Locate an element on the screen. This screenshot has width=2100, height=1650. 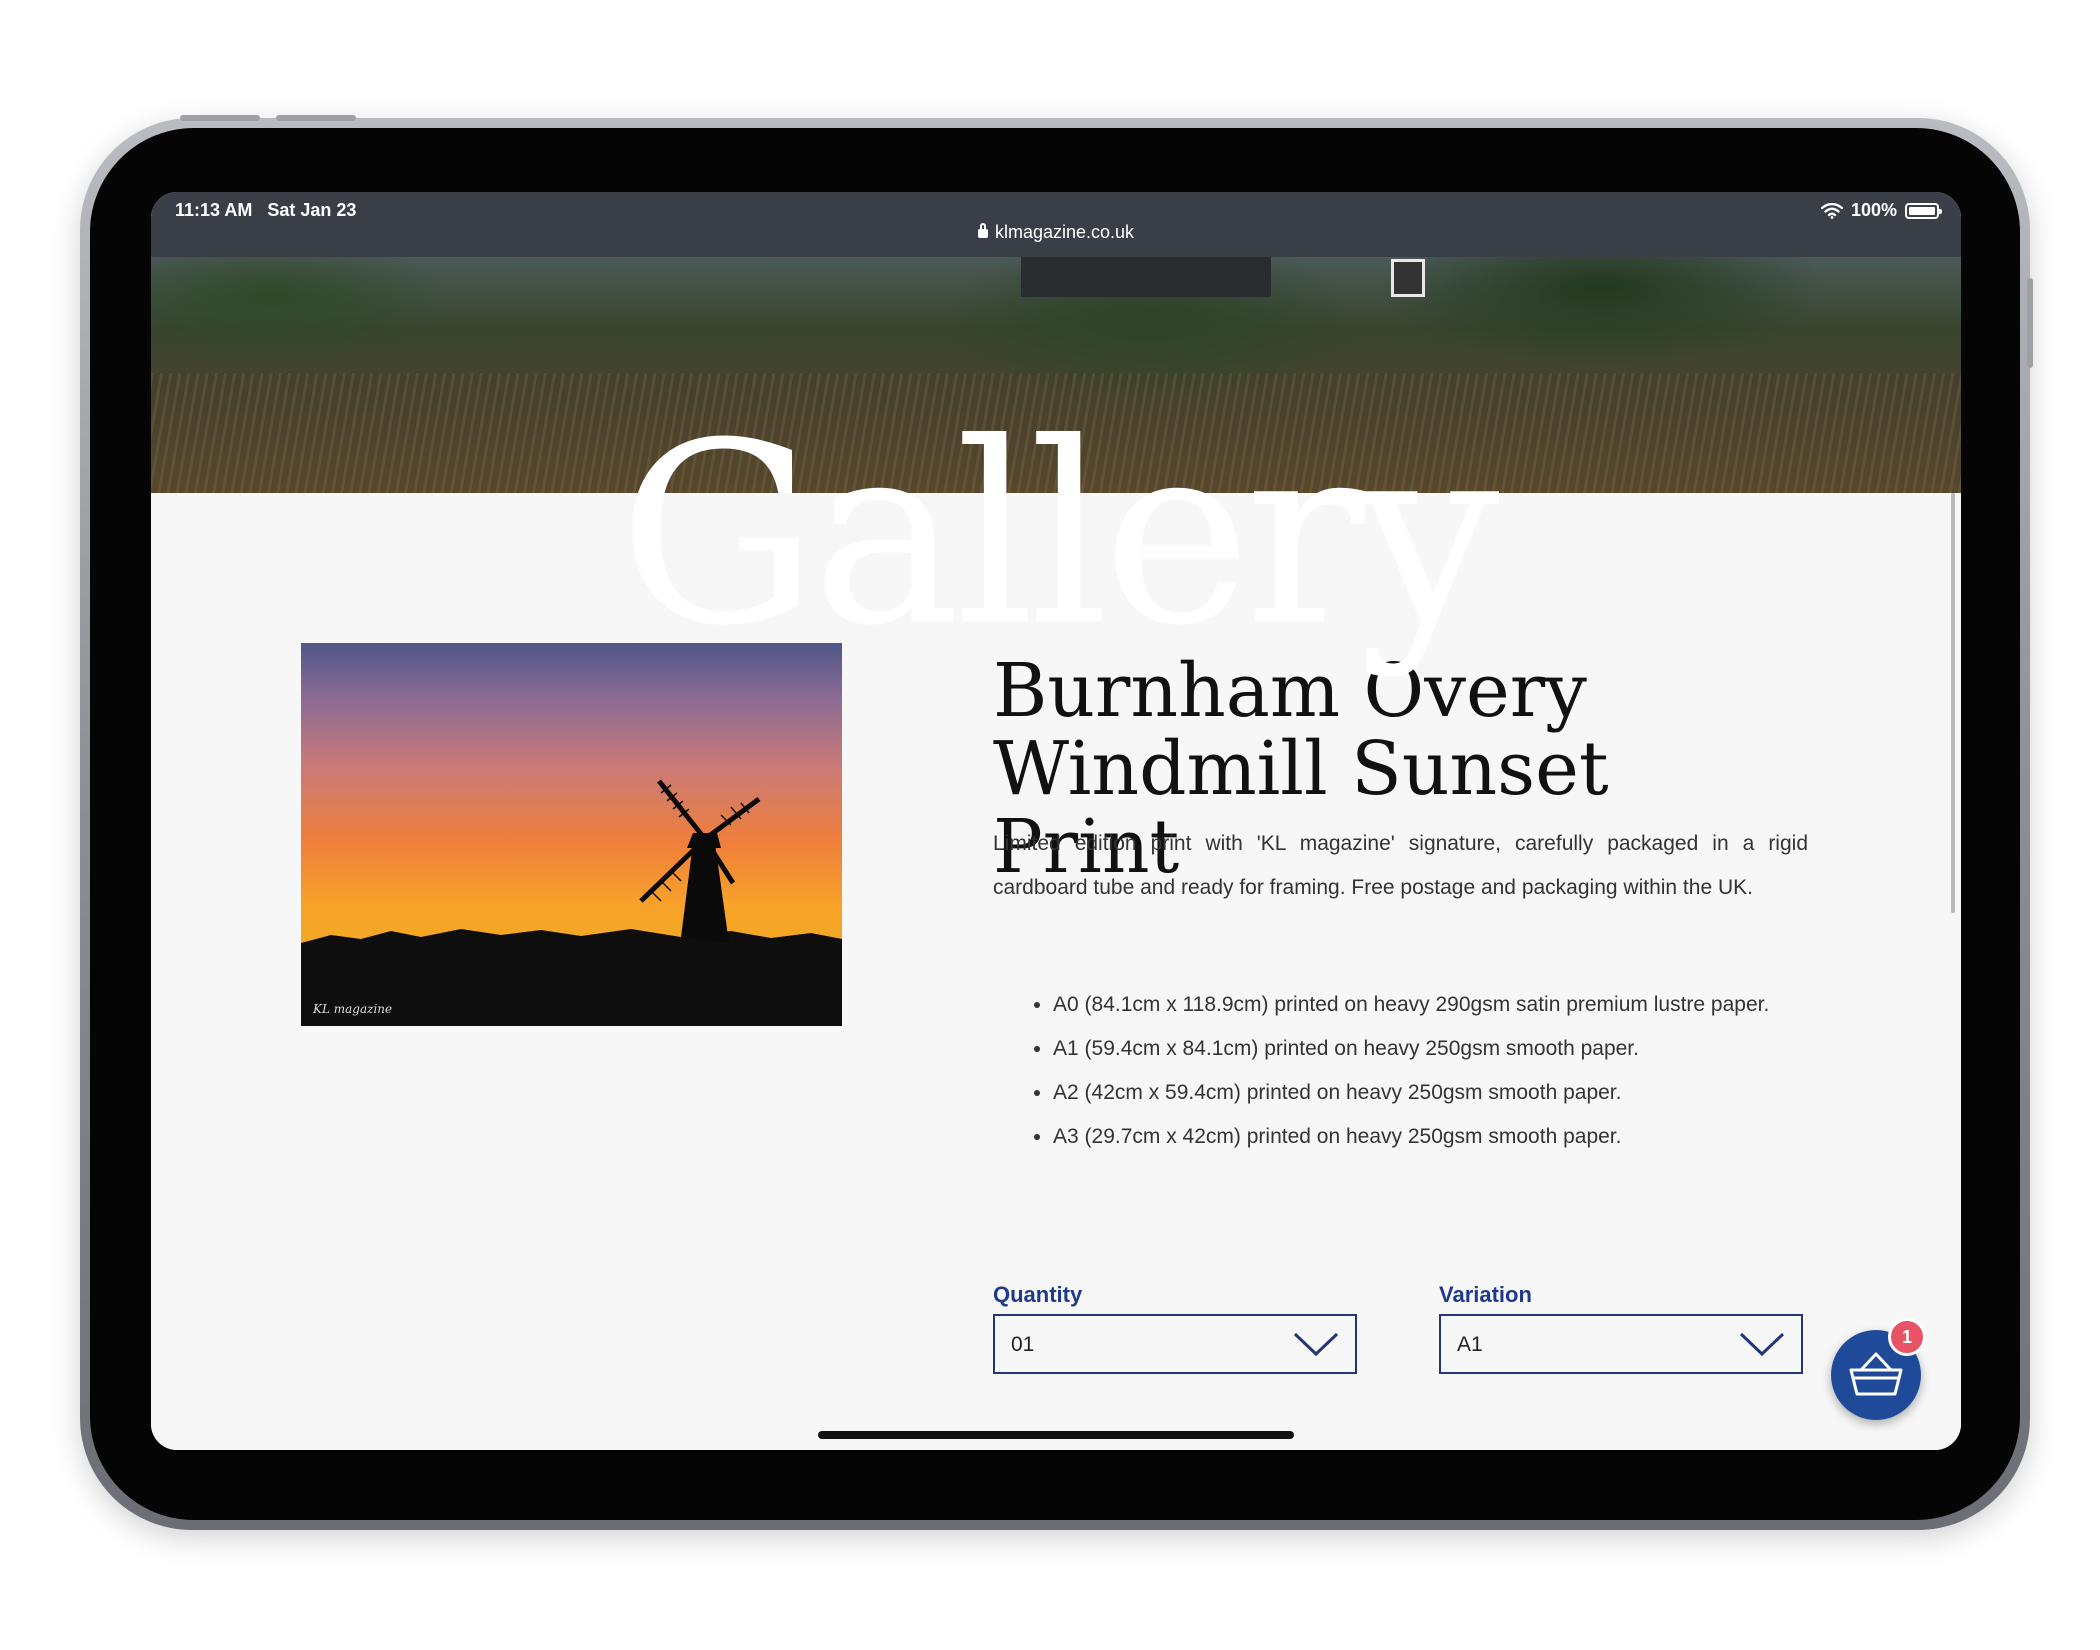
volume-button-bottom is located at coordinates (316, 118).